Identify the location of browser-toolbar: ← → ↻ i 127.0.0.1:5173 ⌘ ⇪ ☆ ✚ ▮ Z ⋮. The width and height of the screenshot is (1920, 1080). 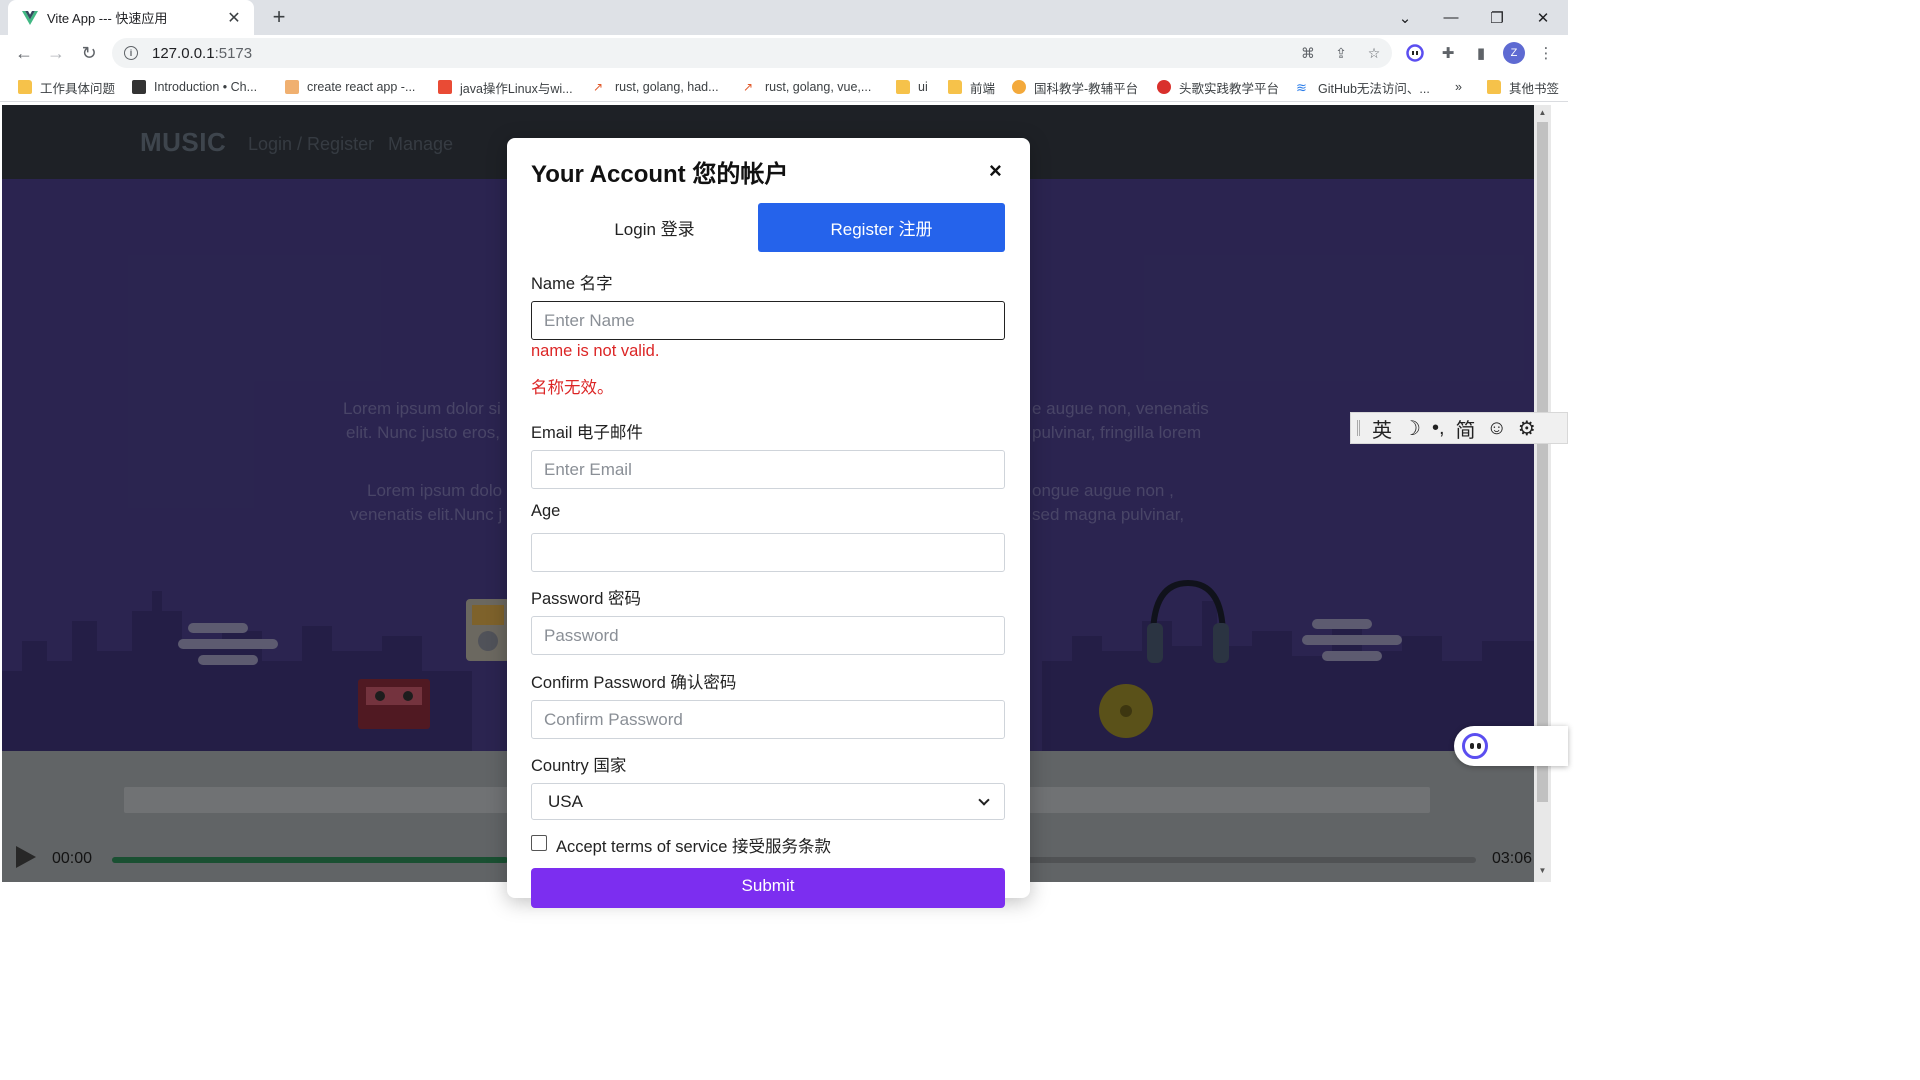
(784, 53).